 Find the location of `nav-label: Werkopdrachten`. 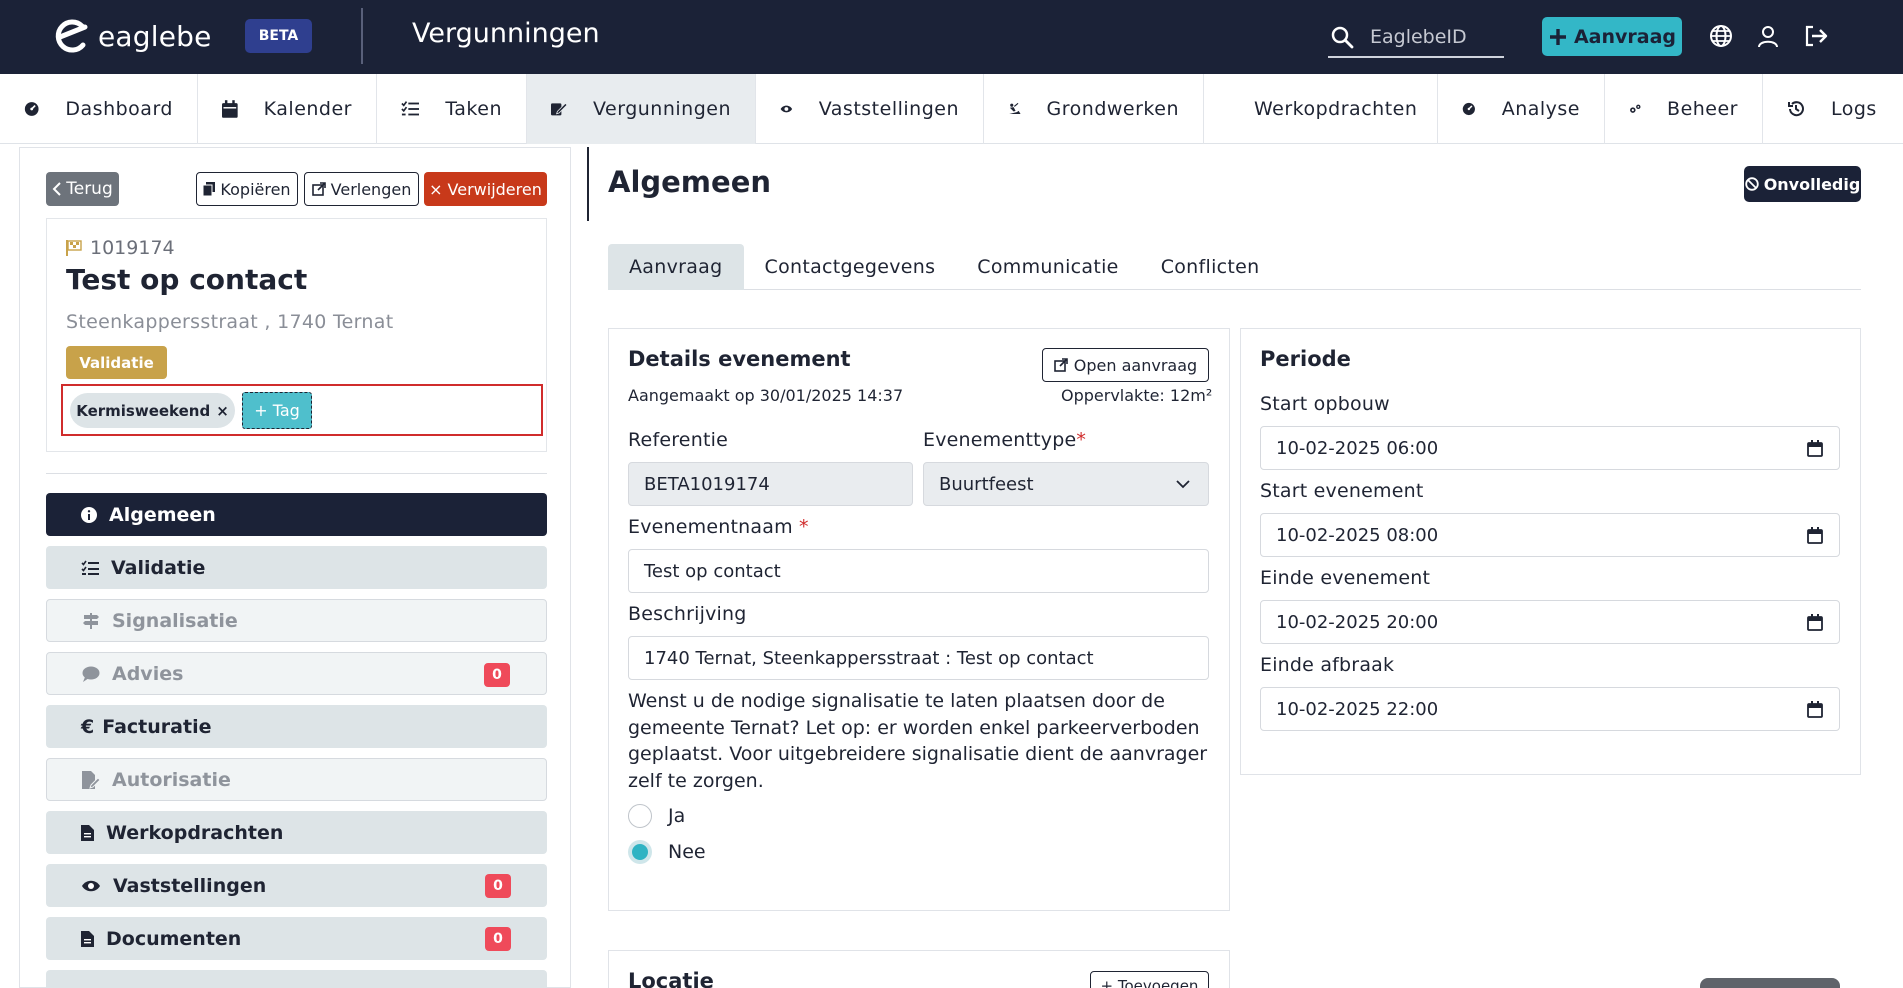

nav-label: Werkopdrachten is located at coordinates (1336, 109).